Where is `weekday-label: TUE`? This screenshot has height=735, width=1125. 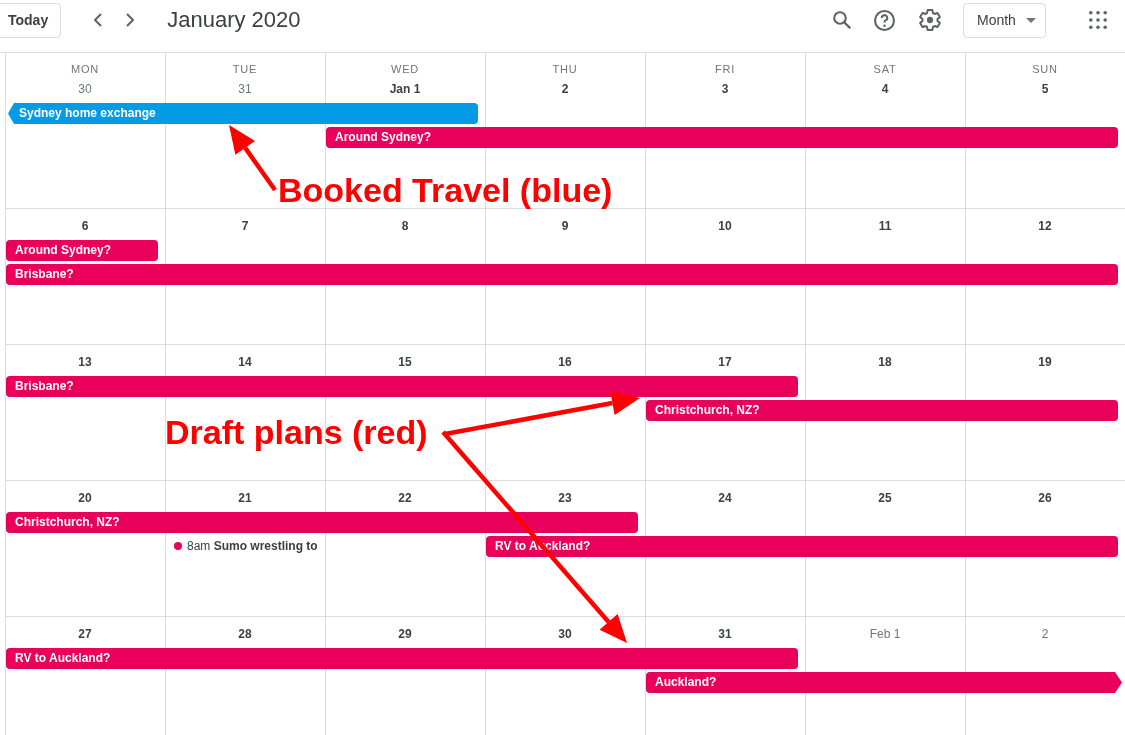
weekday-label: TUE is located at coordinates (245, 69).